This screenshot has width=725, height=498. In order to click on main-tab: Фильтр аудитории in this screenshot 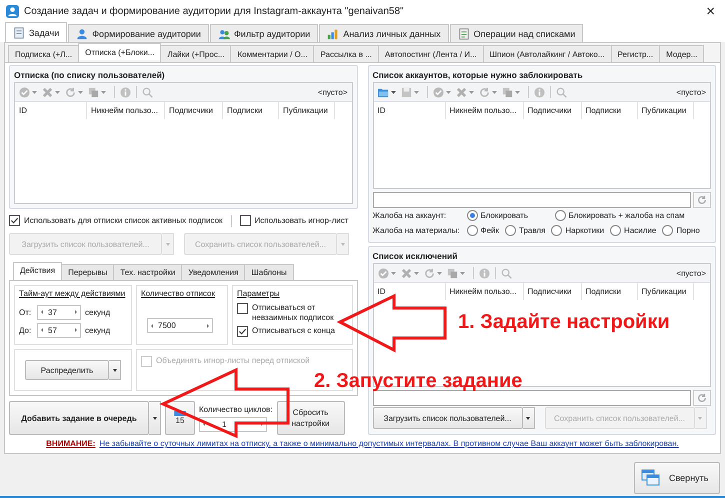, I will do `click(264, 33)`.